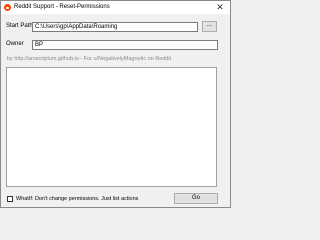 The width and height of the screenshot is (320, 240). I want to click on window-title: Reddit Support - Reset-Permissions, so click(62, 7).